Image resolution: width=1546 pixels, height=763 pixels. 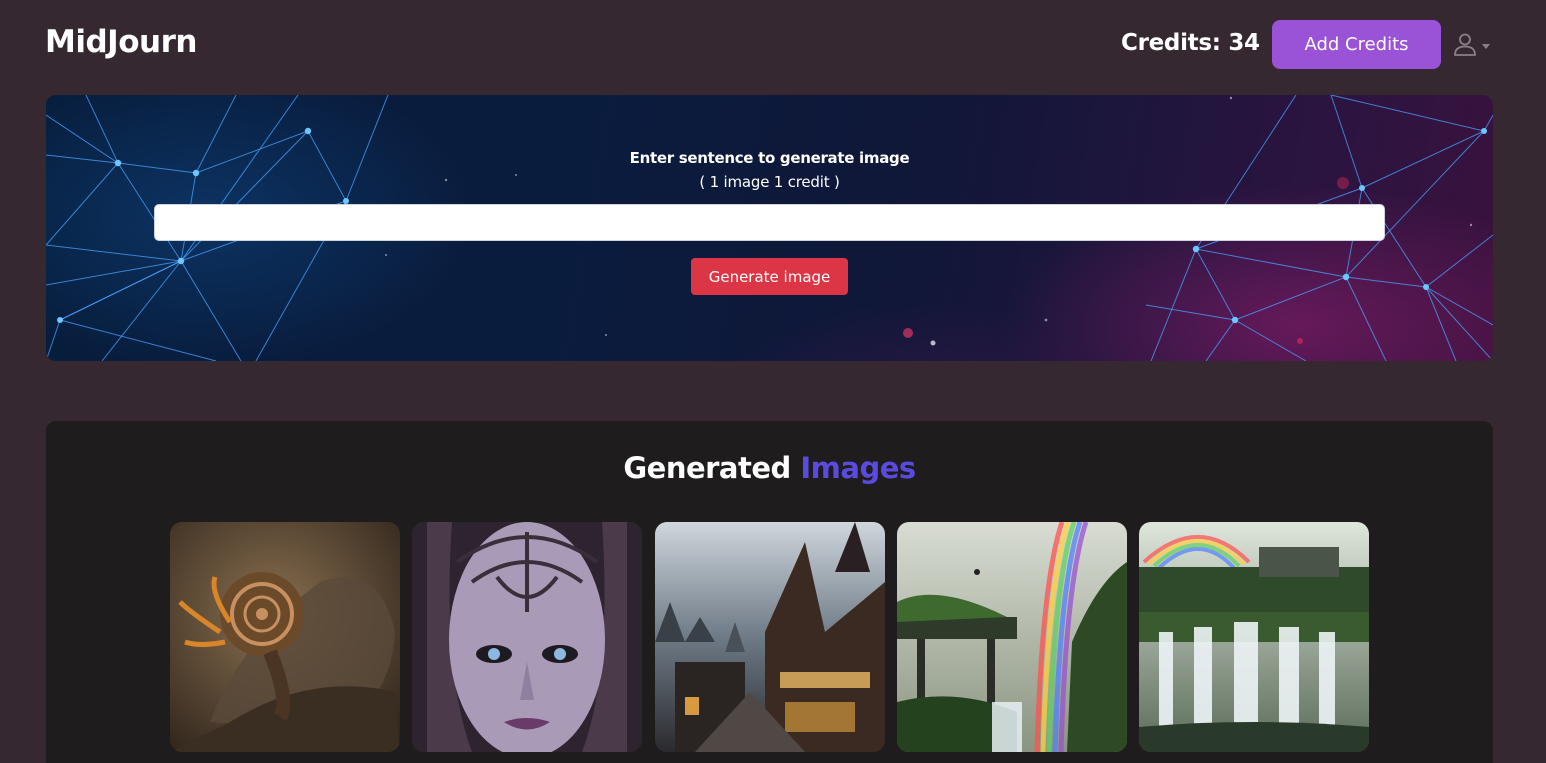 I want to click on gallery-title-plain: Generated, so click(x=712, y=468).